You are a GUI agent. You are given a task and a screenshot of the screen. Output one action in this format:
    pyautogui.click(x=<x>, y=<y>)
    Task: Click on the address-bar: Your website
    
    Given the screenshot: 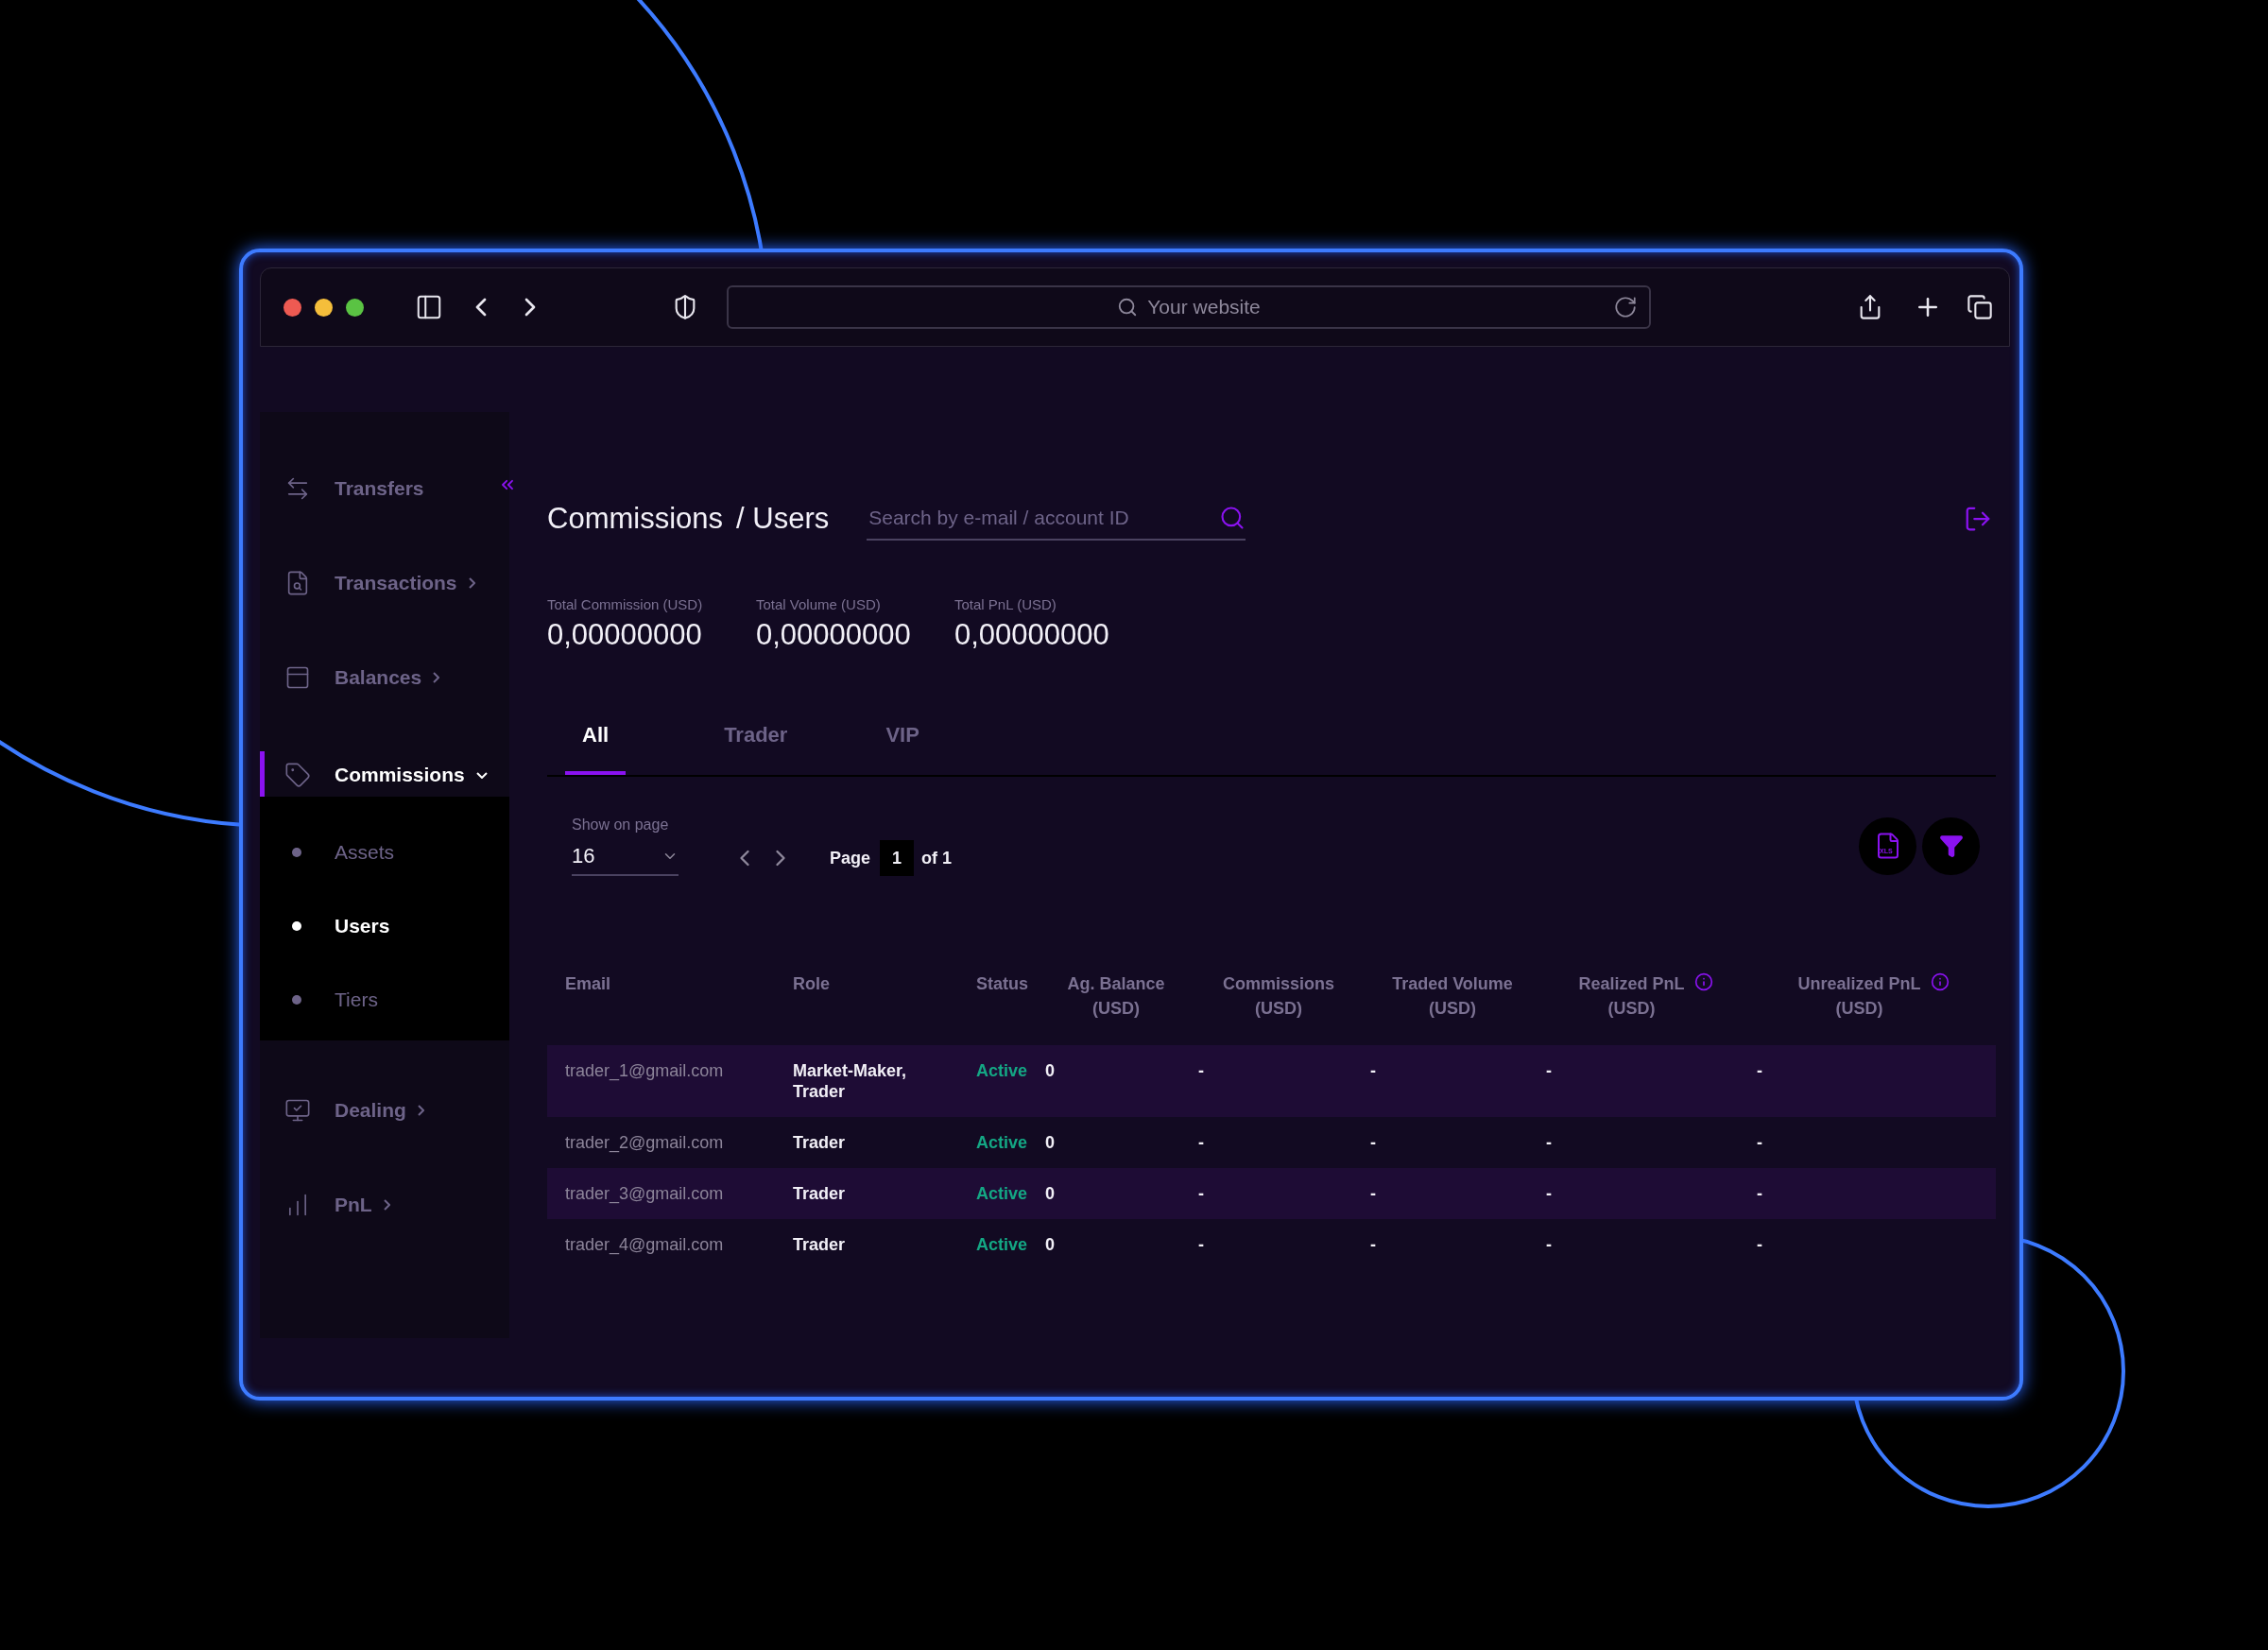 What is the action you would take?
    pyautogui.click(x=1189, y=307)
    